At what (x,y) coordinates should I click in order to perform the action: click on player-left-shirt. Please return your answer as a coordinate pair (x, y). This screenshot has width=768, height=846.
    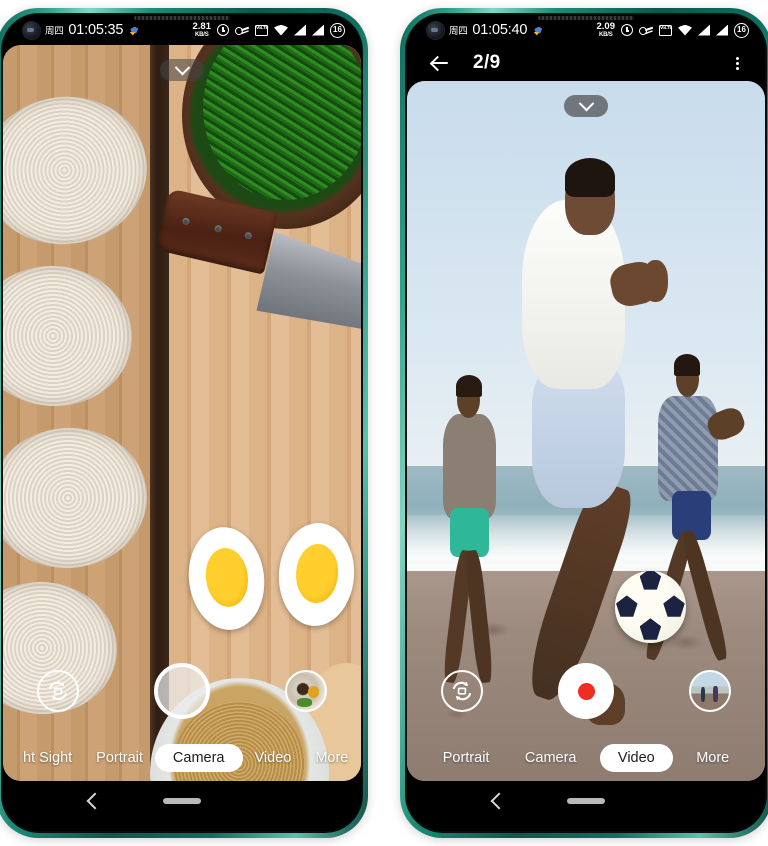
    Looking at the image, I should click on (469, 466).